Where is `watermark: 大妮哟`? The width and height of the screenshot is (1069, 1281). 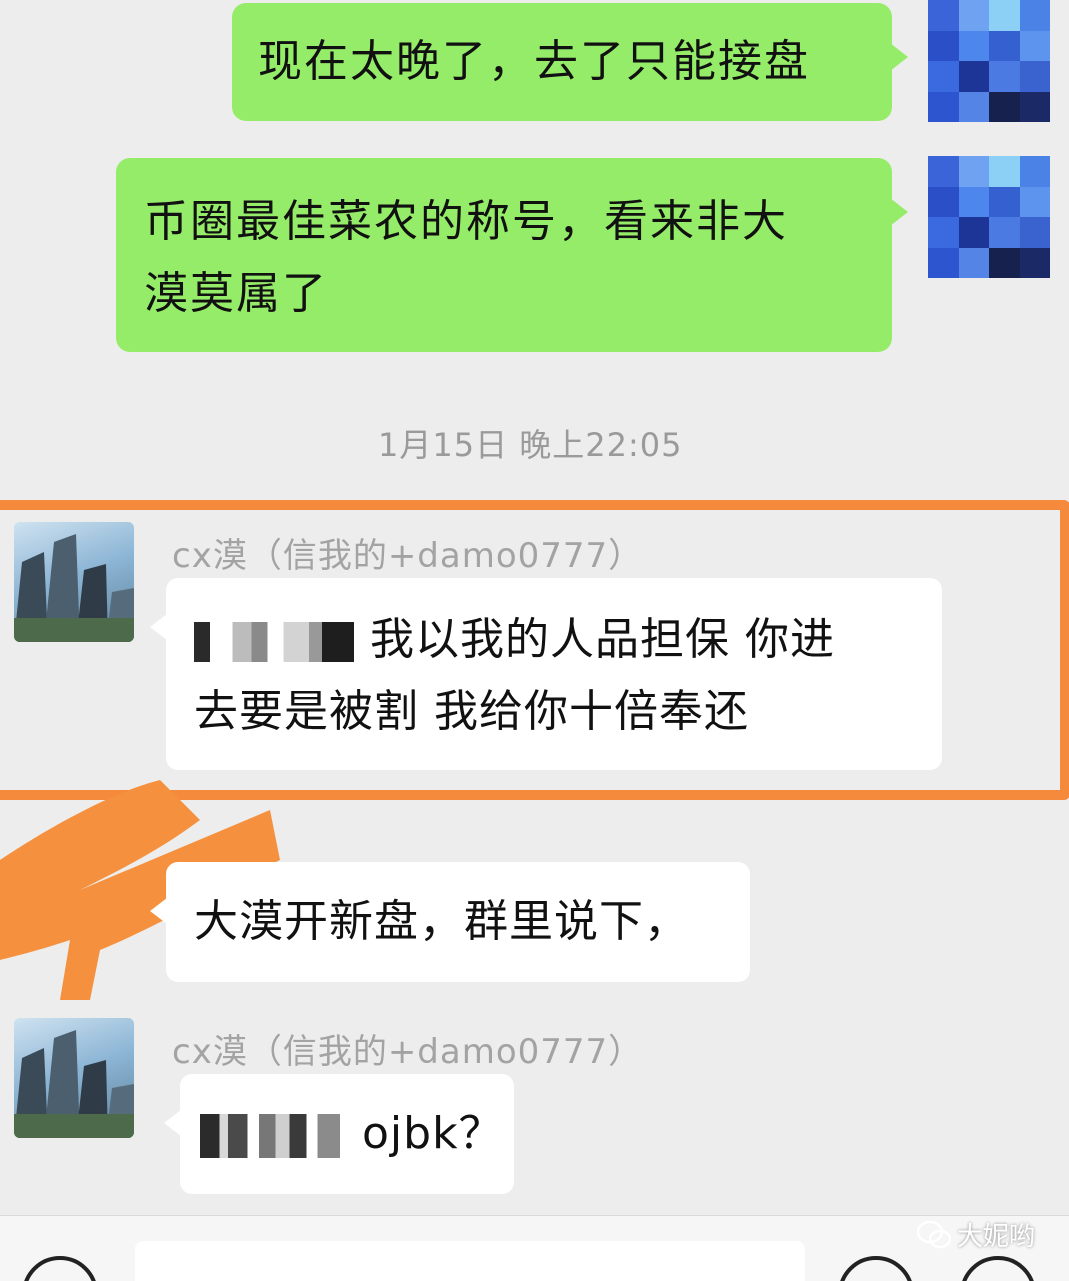
watermark: 大妮哟 is located at coordinates (975, 1234).